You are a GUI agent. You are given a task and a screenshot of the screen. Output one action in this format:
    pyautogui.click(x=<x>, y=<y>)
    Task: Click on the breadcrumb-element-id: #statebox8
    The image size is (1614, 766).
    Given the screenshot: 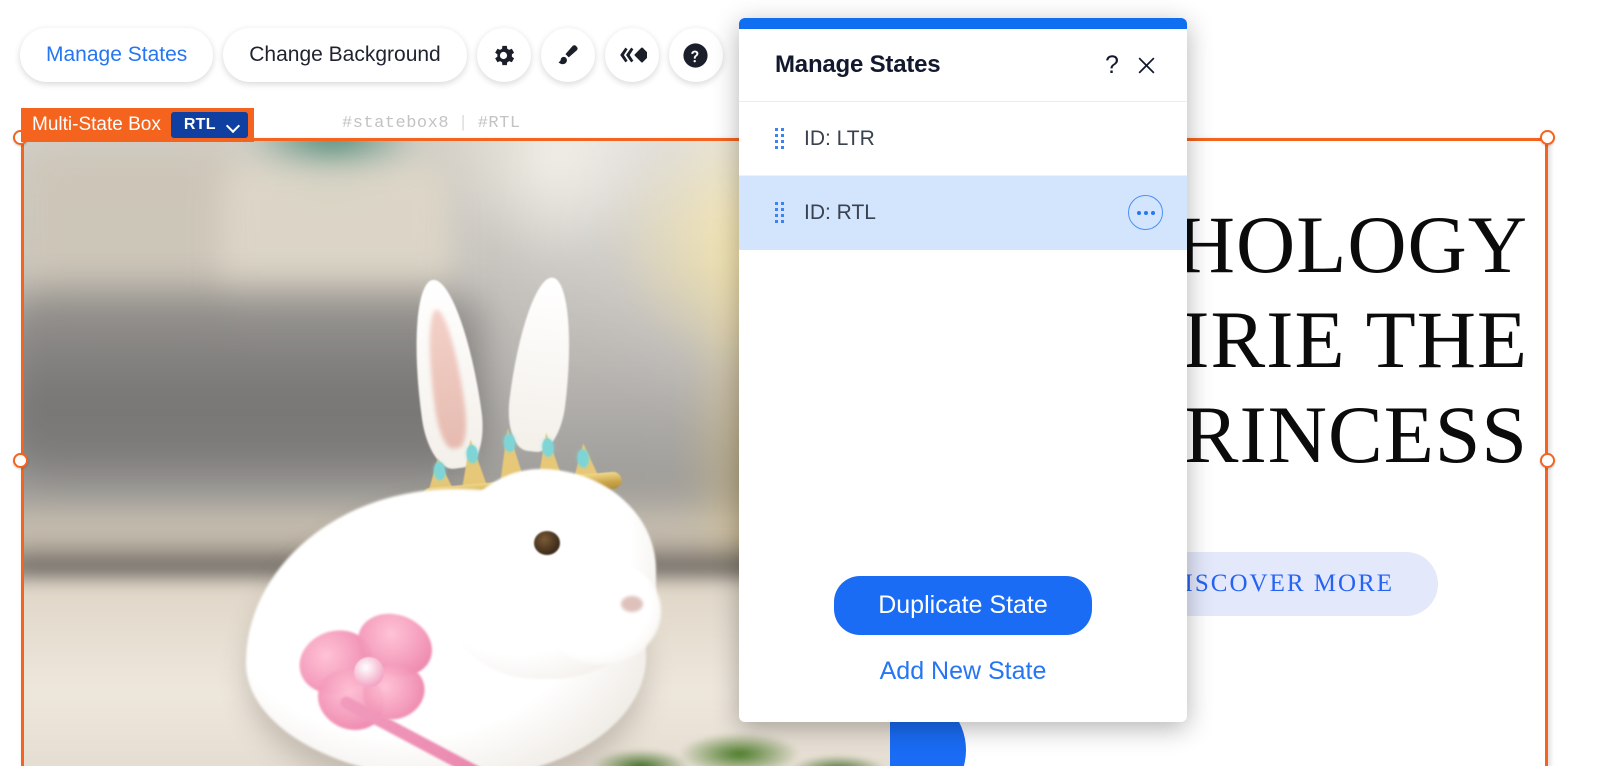 What is the action you would take?
    pyautogui.click(x=396, y=123)
    